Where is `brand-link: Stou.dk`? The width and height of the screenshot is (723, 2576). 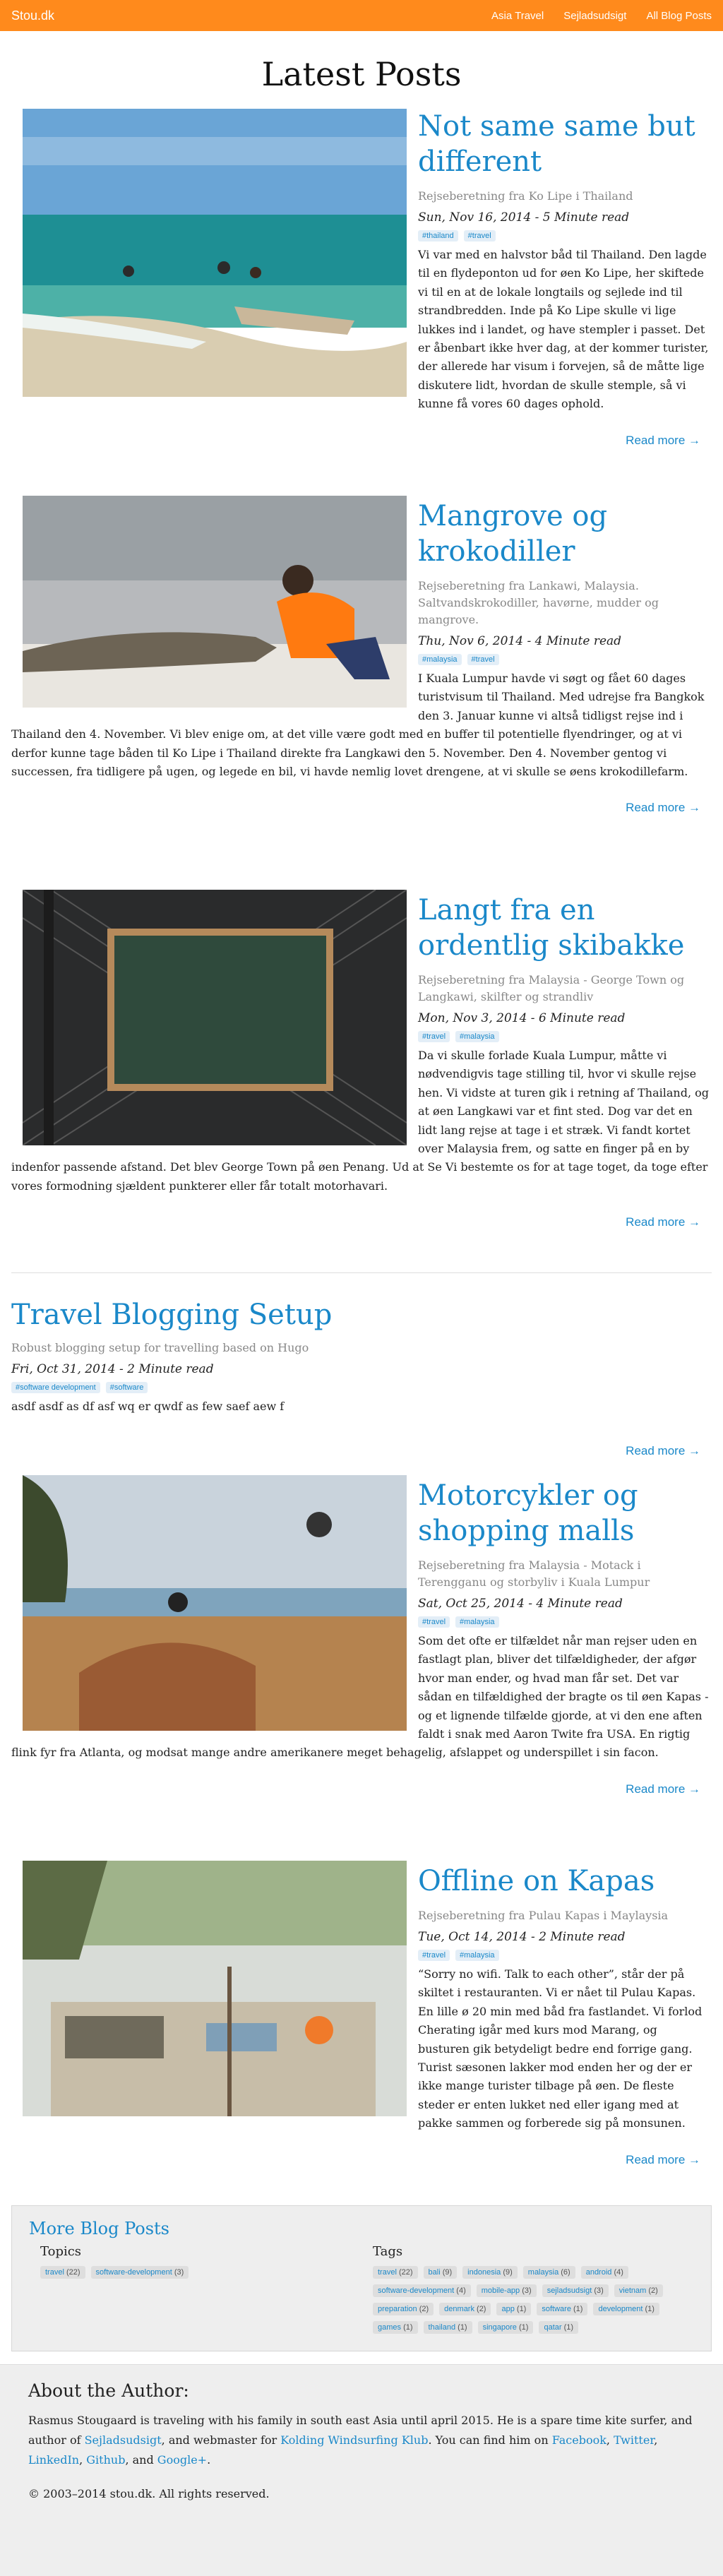
brand-link: Stou.dk is located at coordinates (32, 15).